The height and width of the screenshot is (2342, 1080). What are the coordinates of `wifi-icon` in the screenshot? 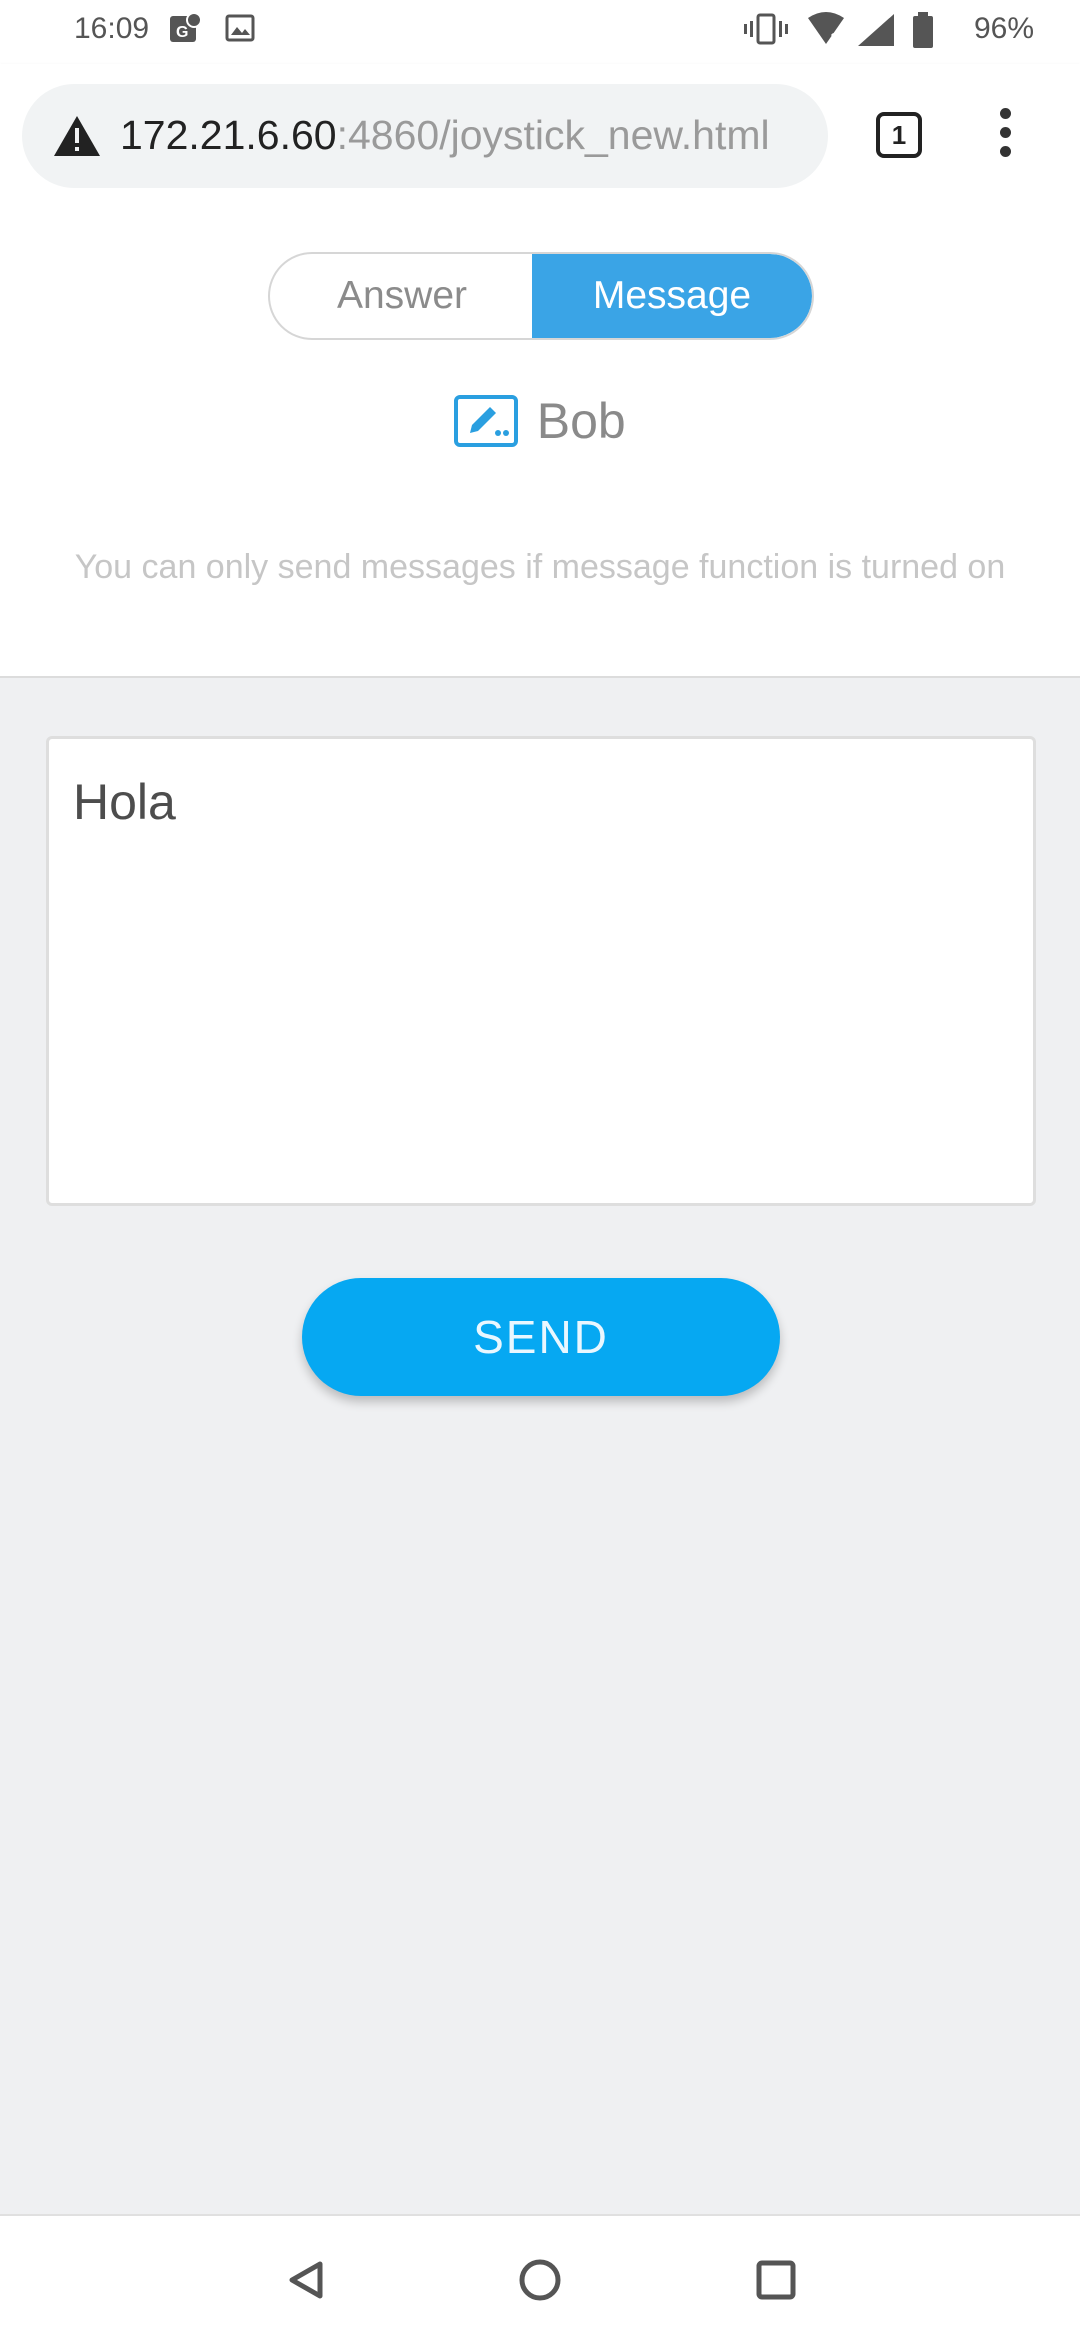 It's located at (826, 29).